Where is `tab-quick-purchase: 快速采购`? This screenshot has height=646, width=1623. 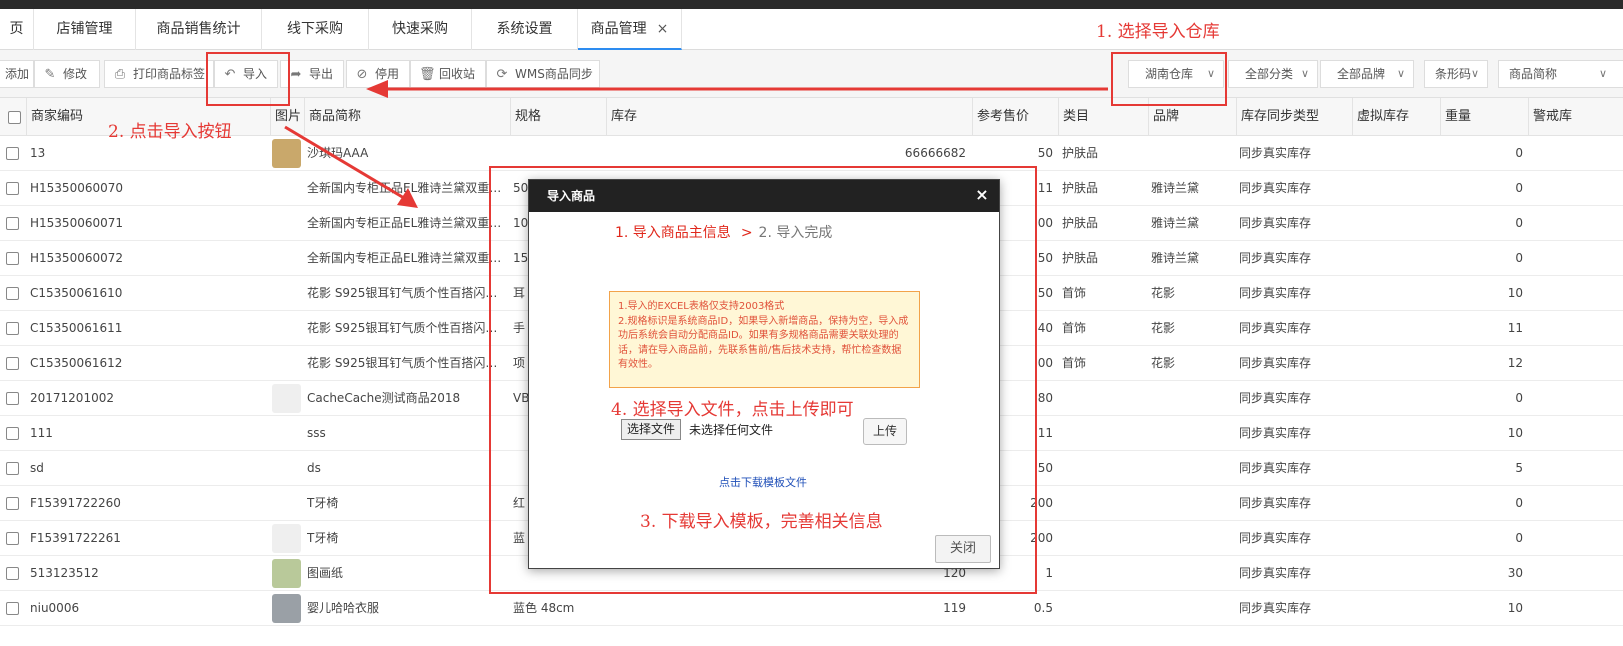
tab-quick-purchase: 快速采购 is located at coordinates (420, 29).